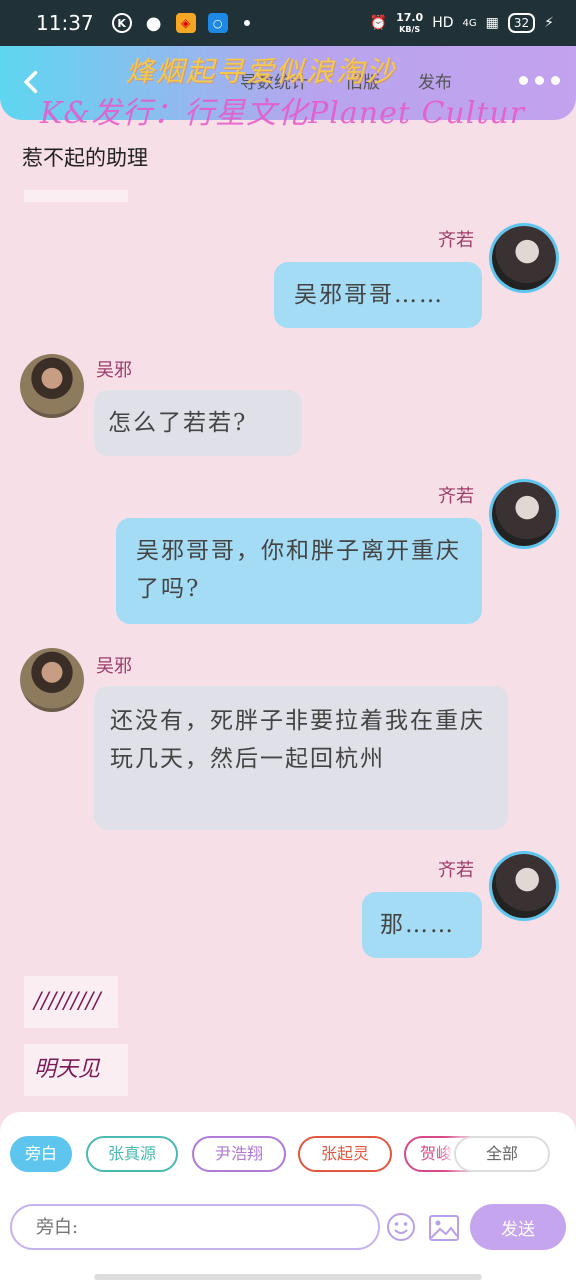  I want to click on previous-message-bubble, so click(76, 196).